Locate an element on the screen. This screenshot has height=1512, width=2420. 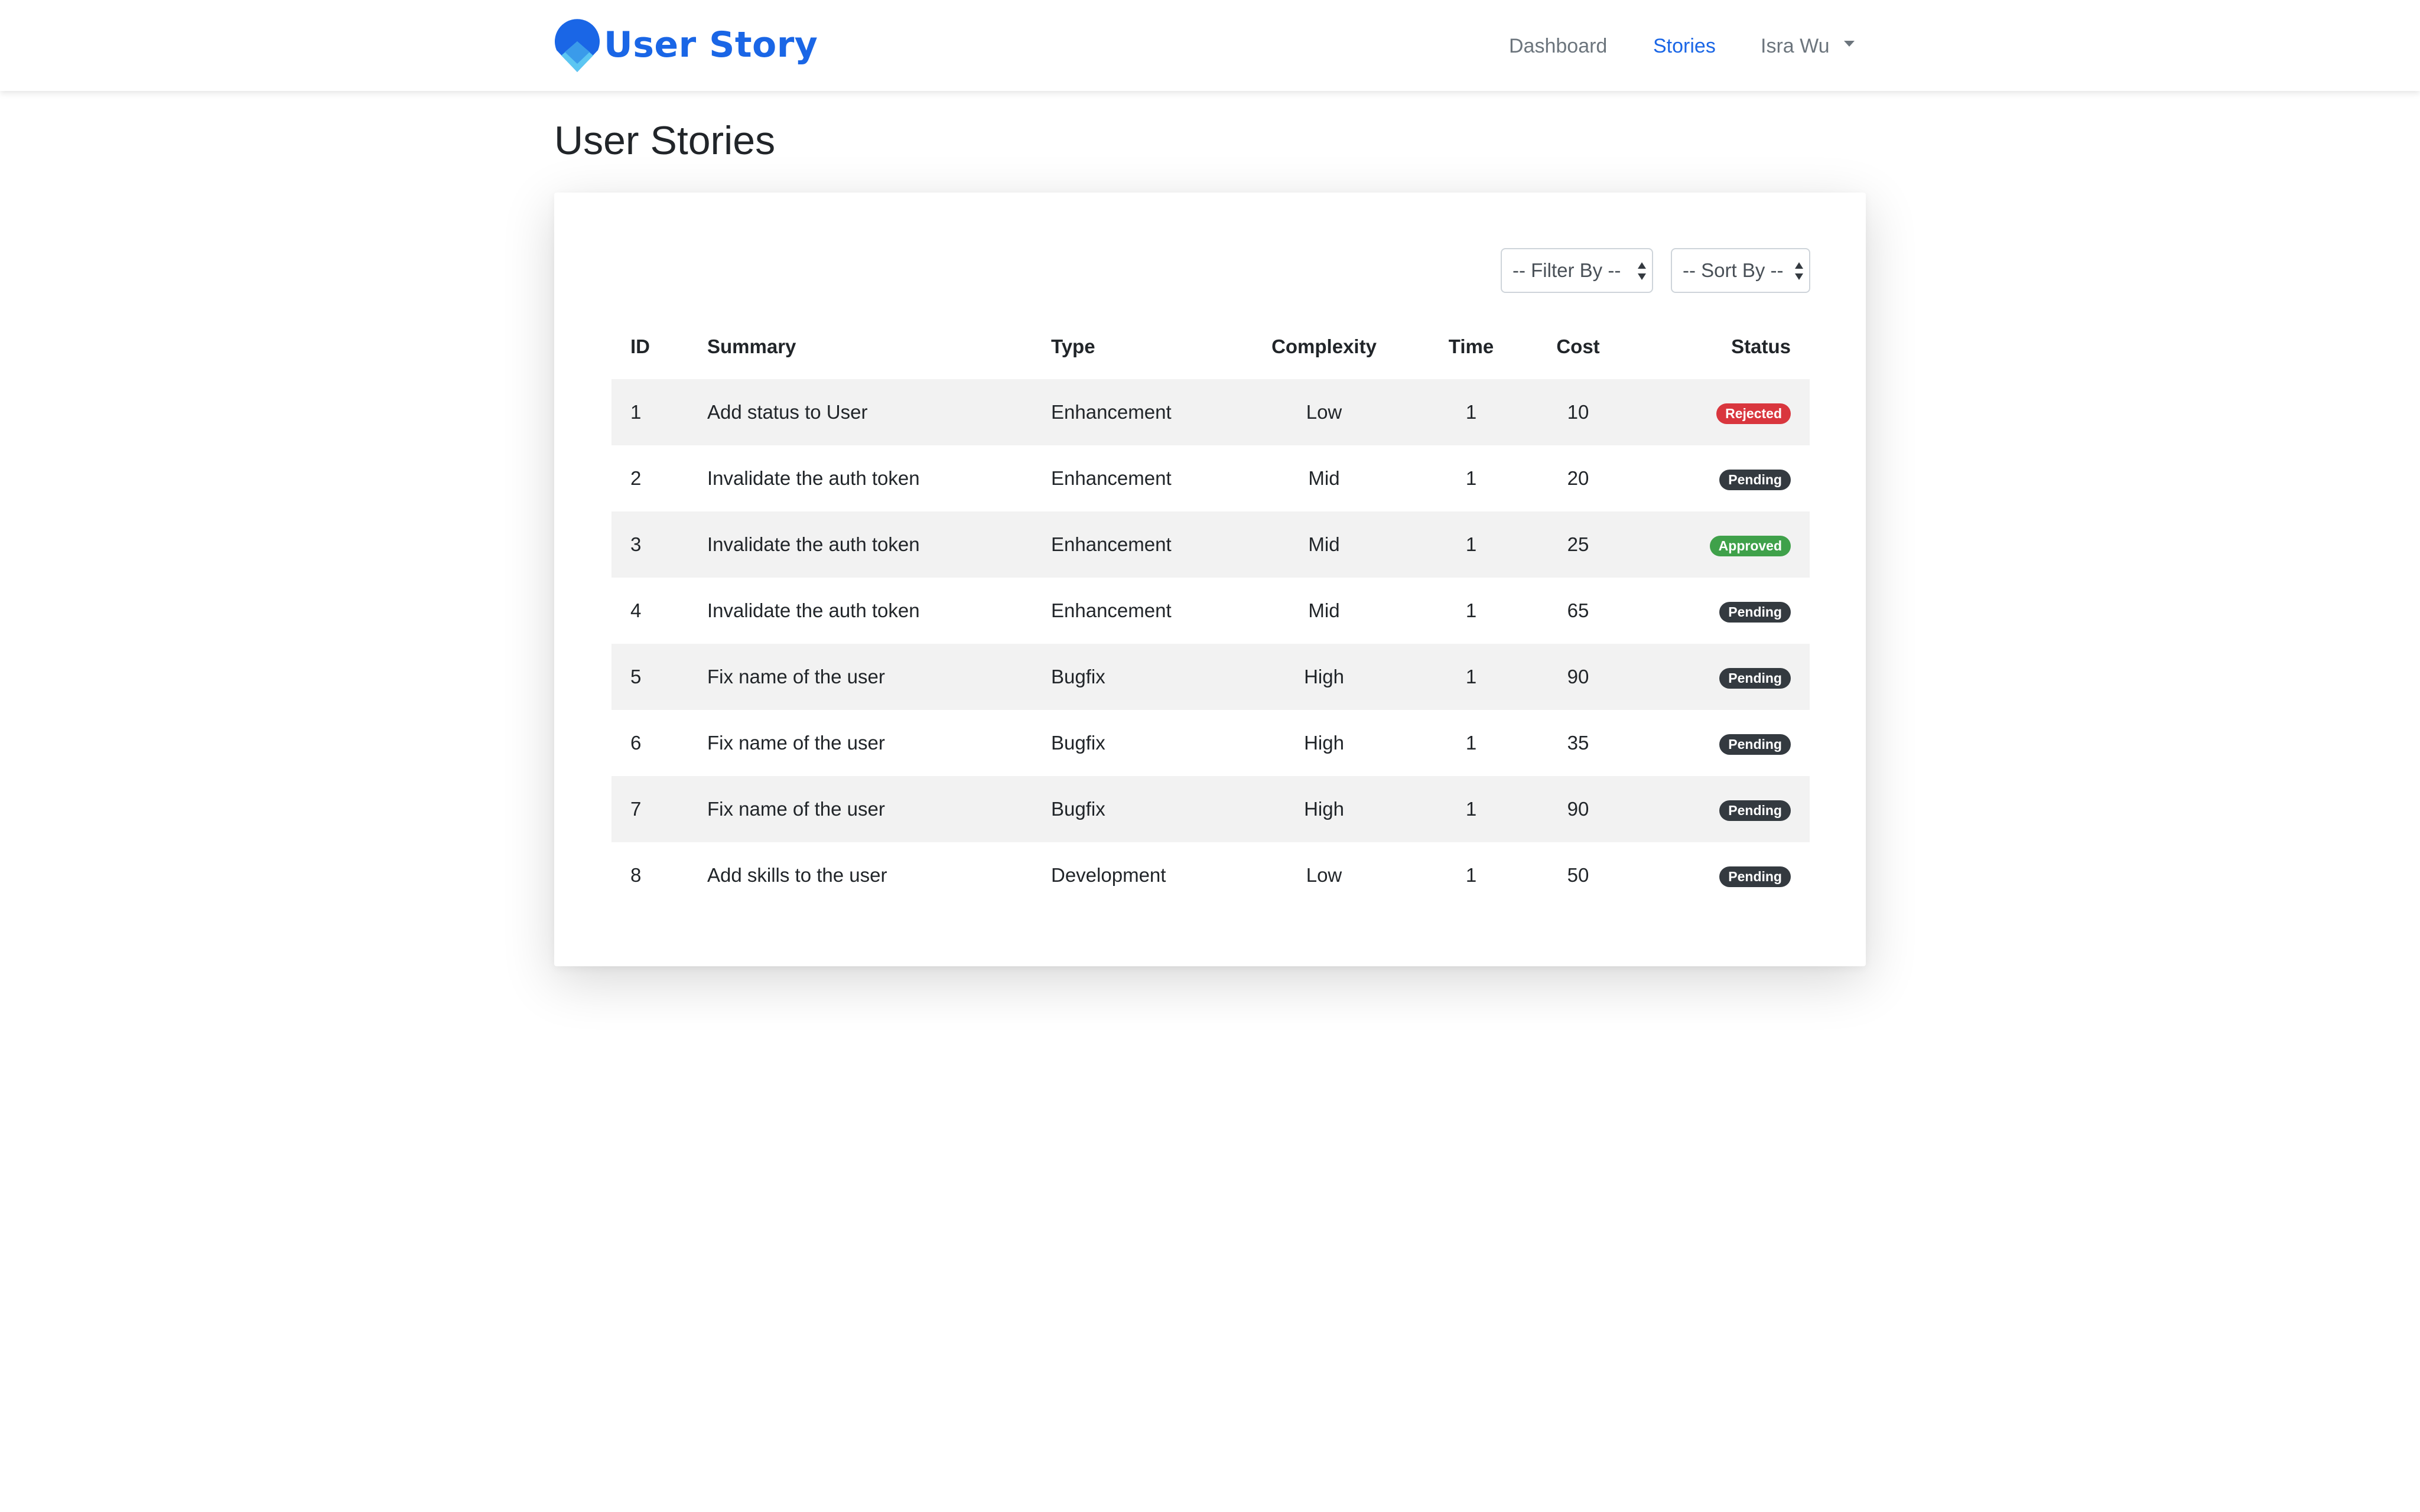
cell-cost: 35 is located at coordinates (1578, 743).